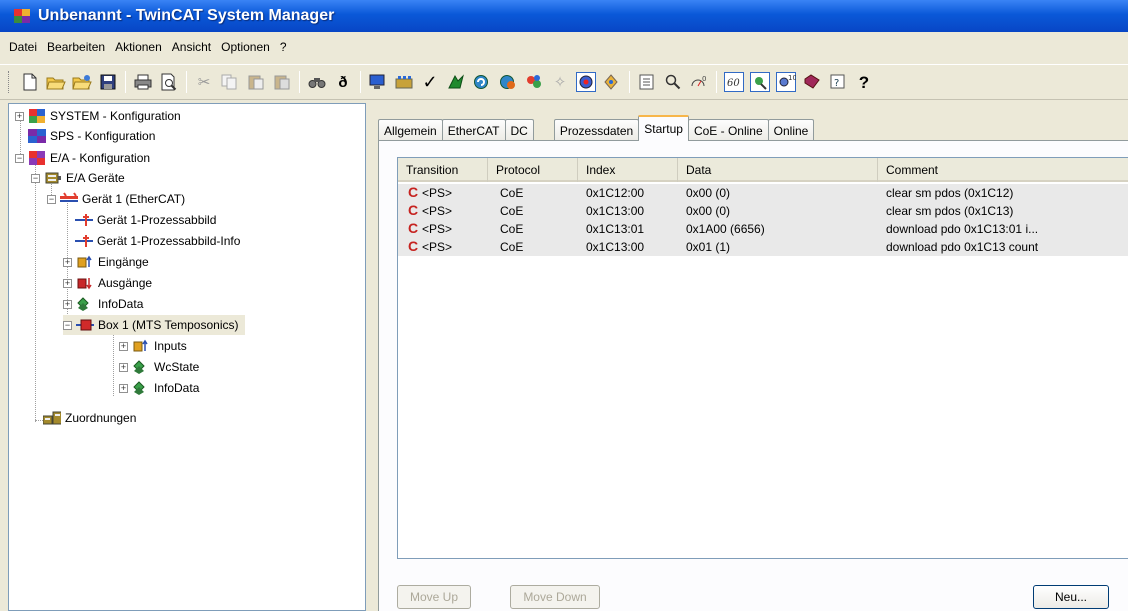 This screenshot has height=611, width=1128. Describe the element at coordinates (760, 82) in the screenshot. I see `show-sub-items-icon` at that location.